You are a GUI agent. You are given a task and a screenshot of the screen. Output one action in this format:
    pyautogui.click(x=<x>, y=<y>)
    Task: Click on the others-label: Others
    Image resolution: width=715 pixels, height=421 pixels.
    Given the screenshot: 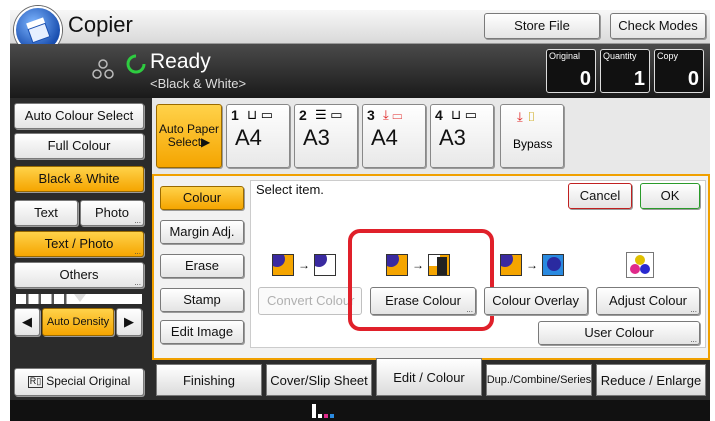 What is the action you would take?
    pyautogui.click(x=79, y=274)
    